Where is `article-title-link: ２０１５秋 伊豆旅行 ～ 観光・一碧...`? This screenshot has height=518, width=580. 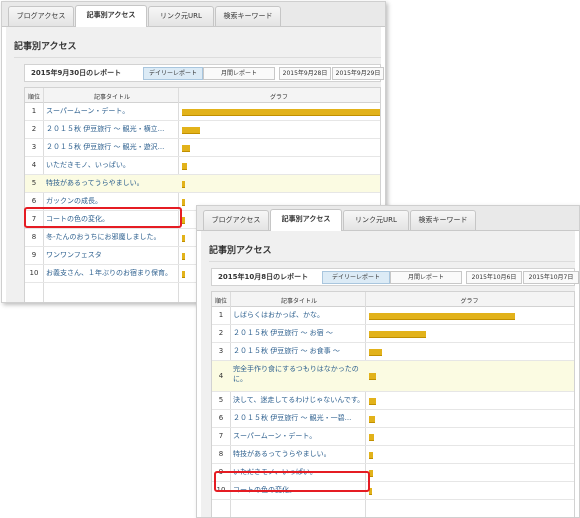
article-title-link: ２０１５秋 伊豆旅行 ～ 観光・一碧... is located at coordinates (297, 418).